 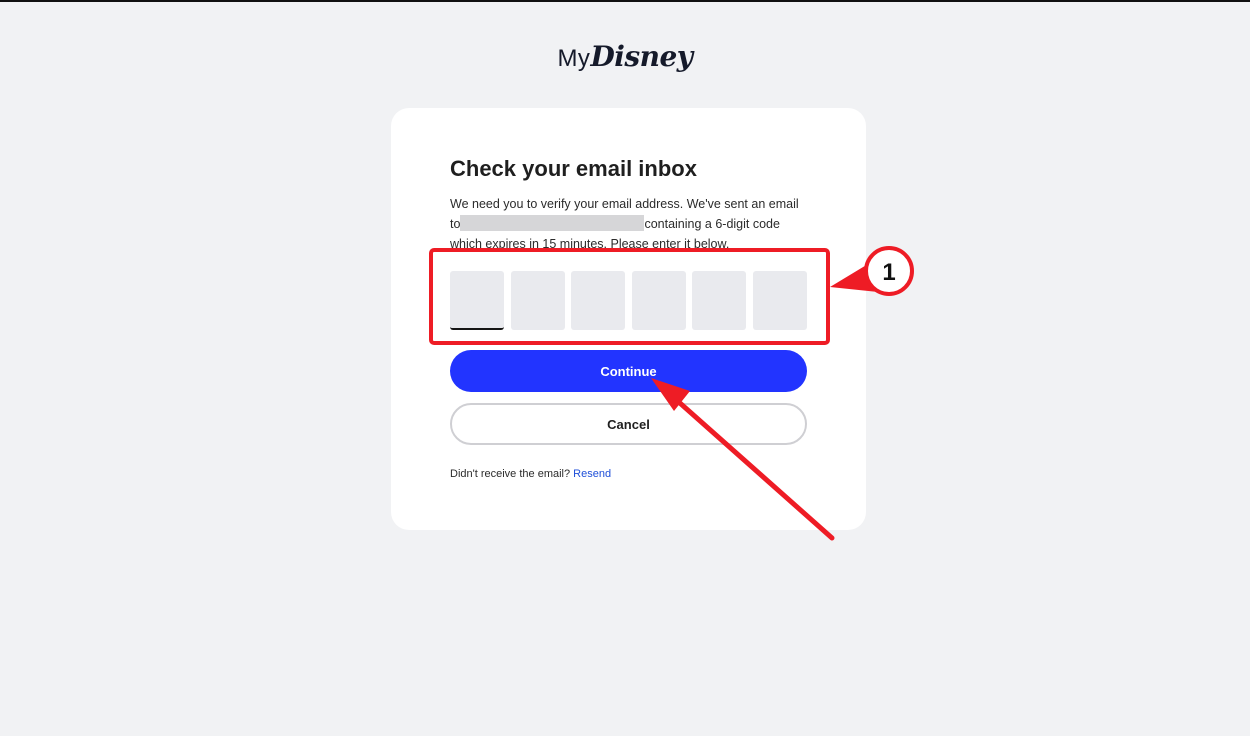 I want to click on resend-link: Resend, so click(x=592, y=474).